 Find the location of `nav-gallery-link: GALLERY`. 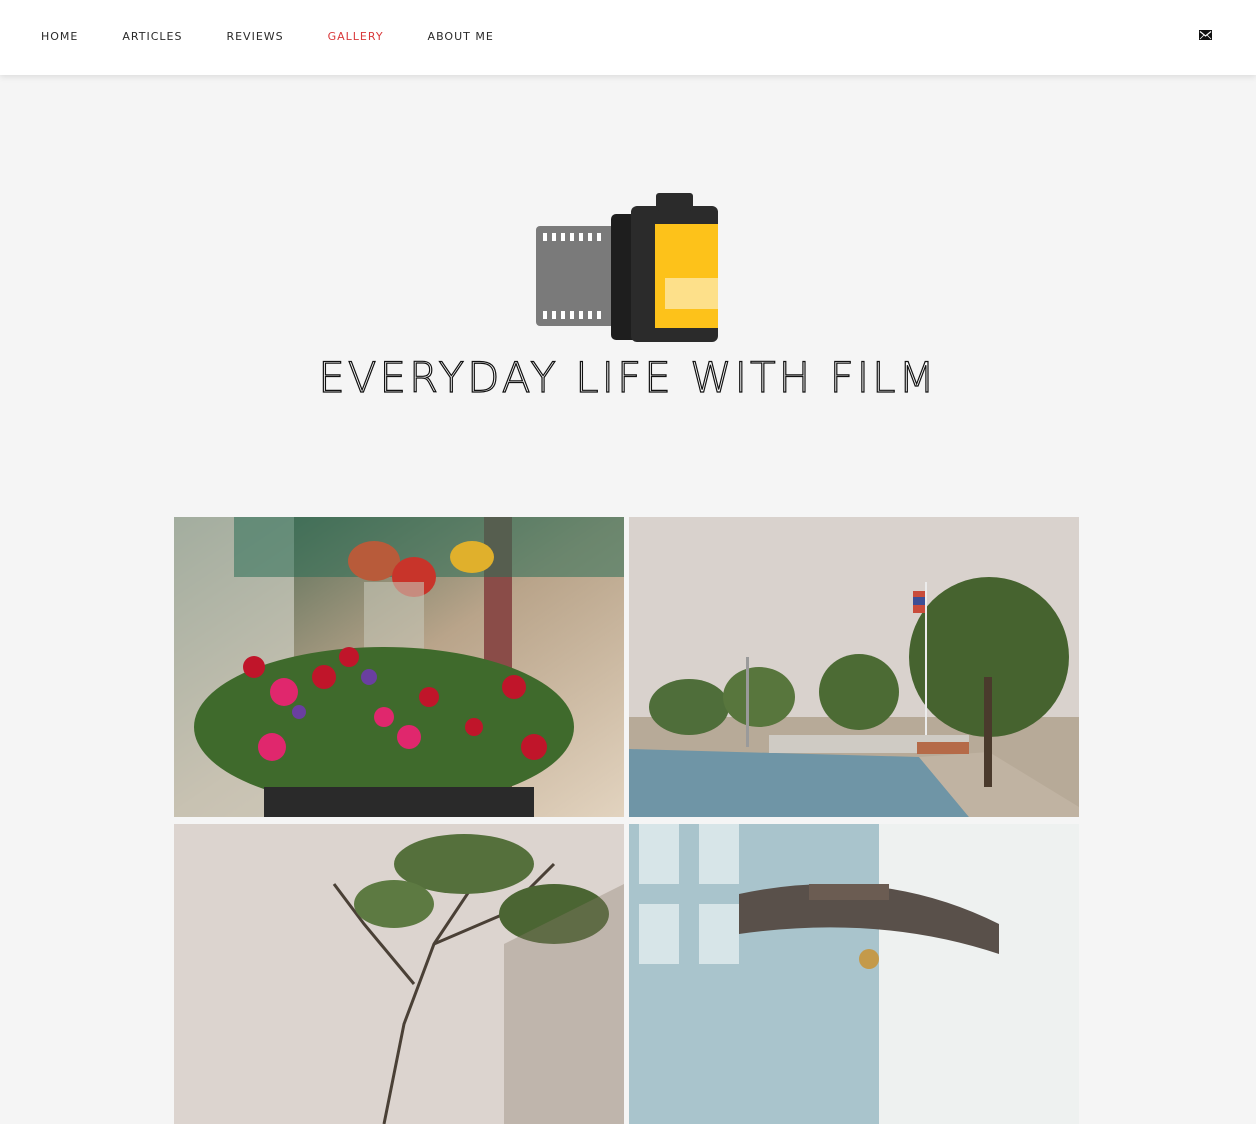

nav-gallery-link: GALLERY is located at coordinates (356, 37).